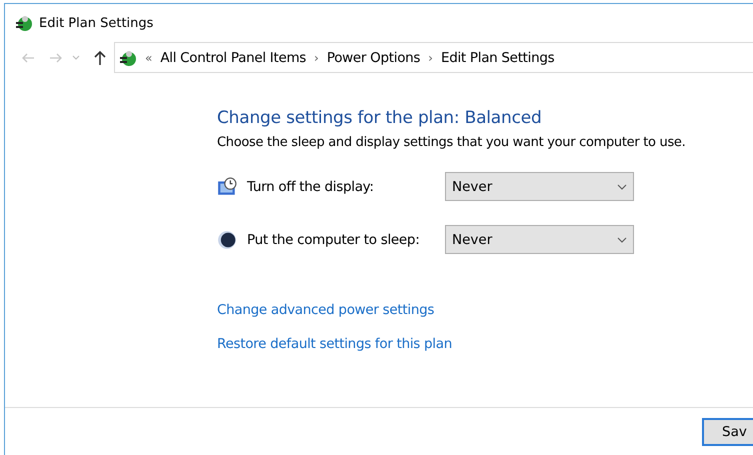  What do you see at coordinates (727, 432) in the screenshot?
I see `save-button: Sav` at bounding box center [727, 432].